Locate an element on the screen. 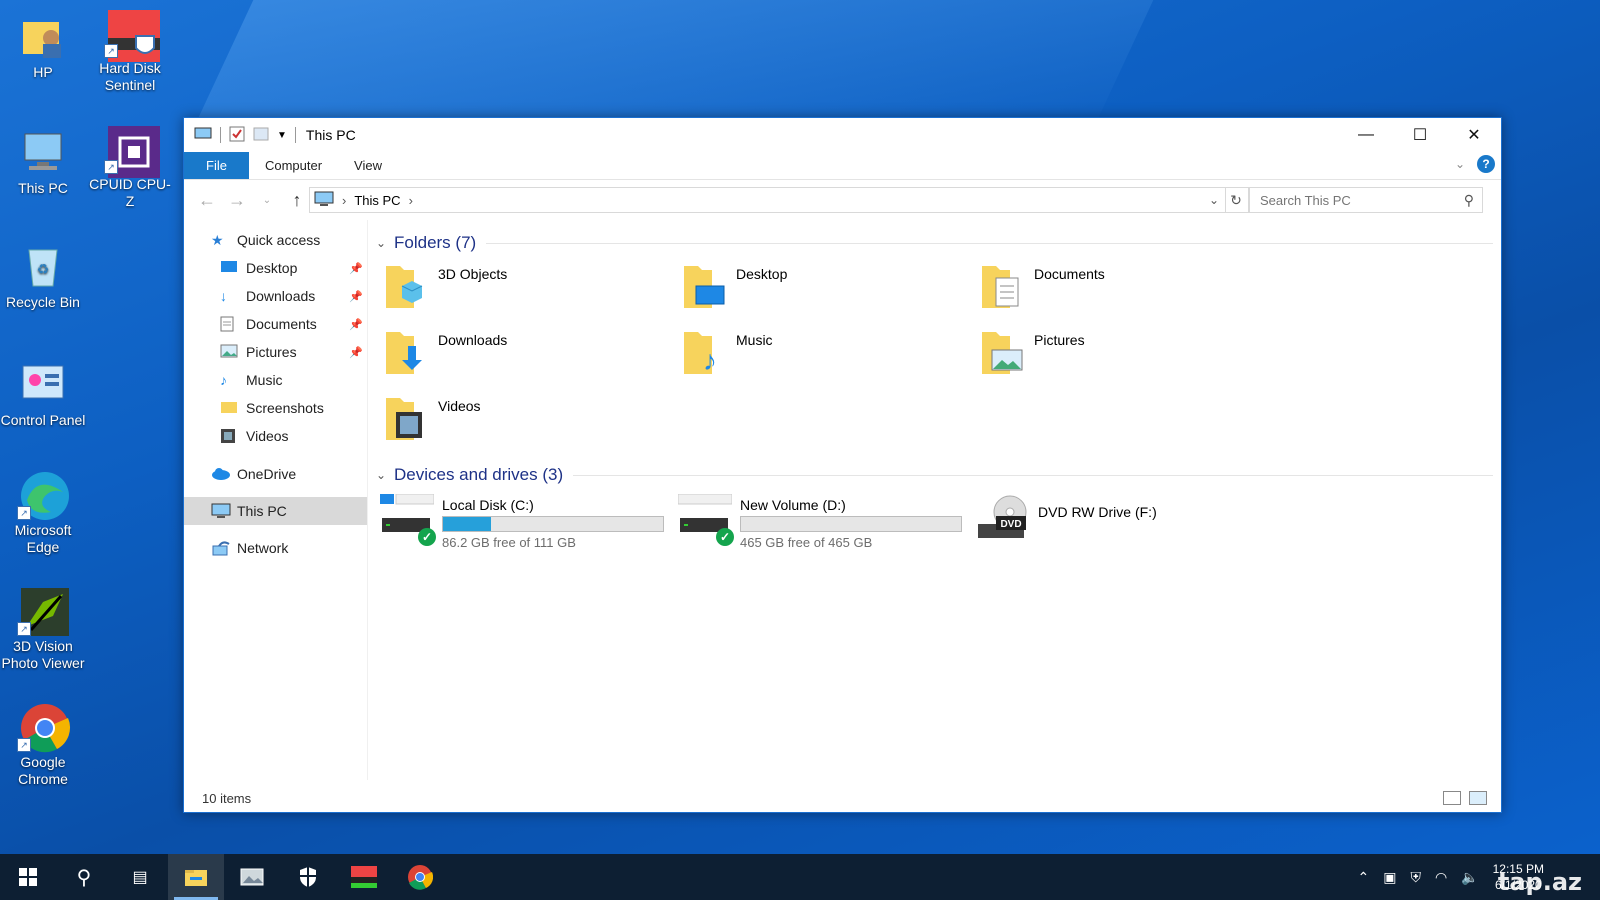 The image size is (1600, 900). taskbar-file-explorer is located at coordinates (196, 877).